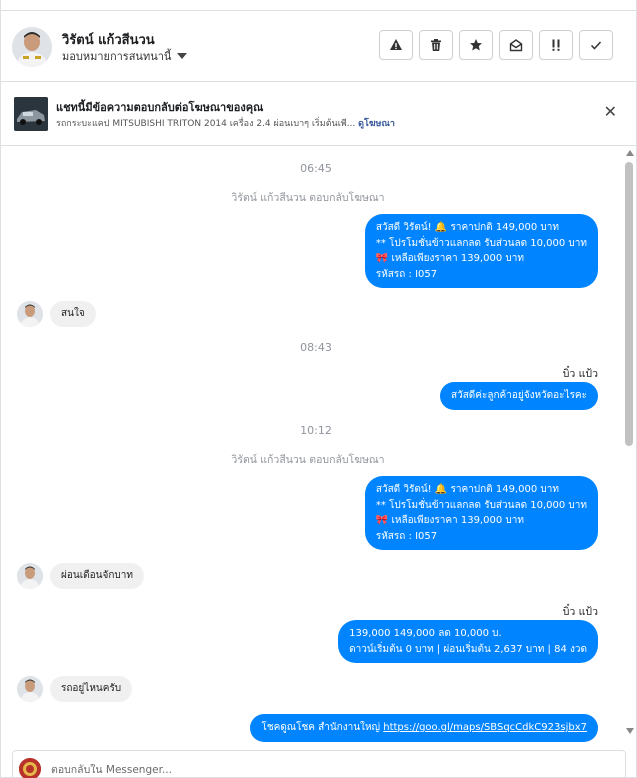 This screenshot has width=637, height=778. Describe the element at coordinates (117, 56) in the screenshot. I see `assign-label: มอบหมายการสนทนานี้` at that location.